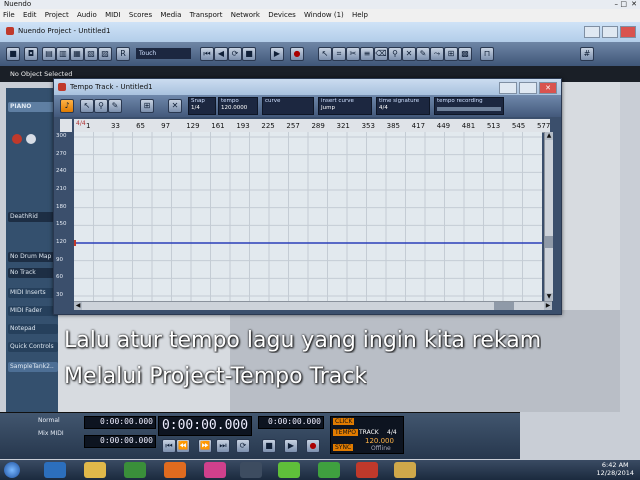  Describe the element at coordinates (615, 469) in the screenshot. I see `taskbar-clock: 6:42 AM 12/28/2014` at that location.